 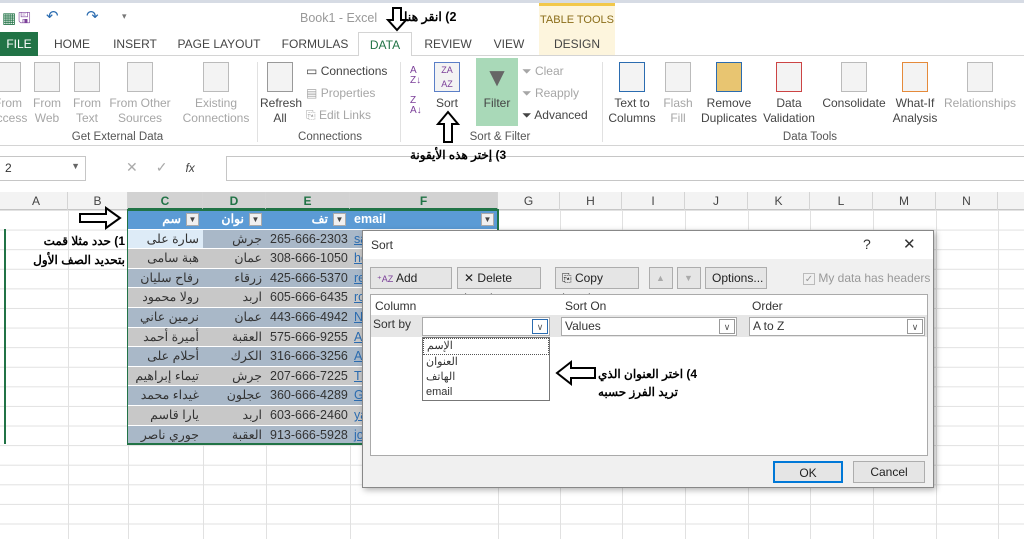 I want to click on delete-level-button: ✕ Delete Level, so click(x=499, y=286).